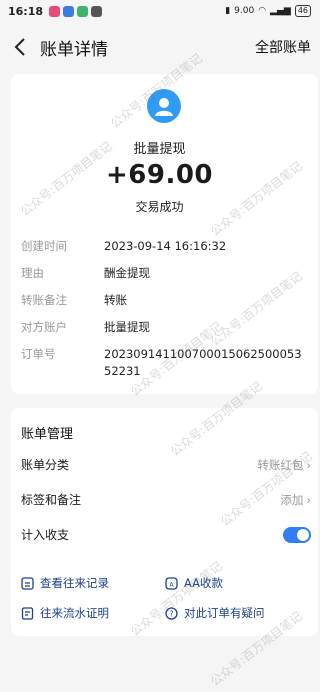  I want to click on wifi-icon: ◠, so click(262, 11).